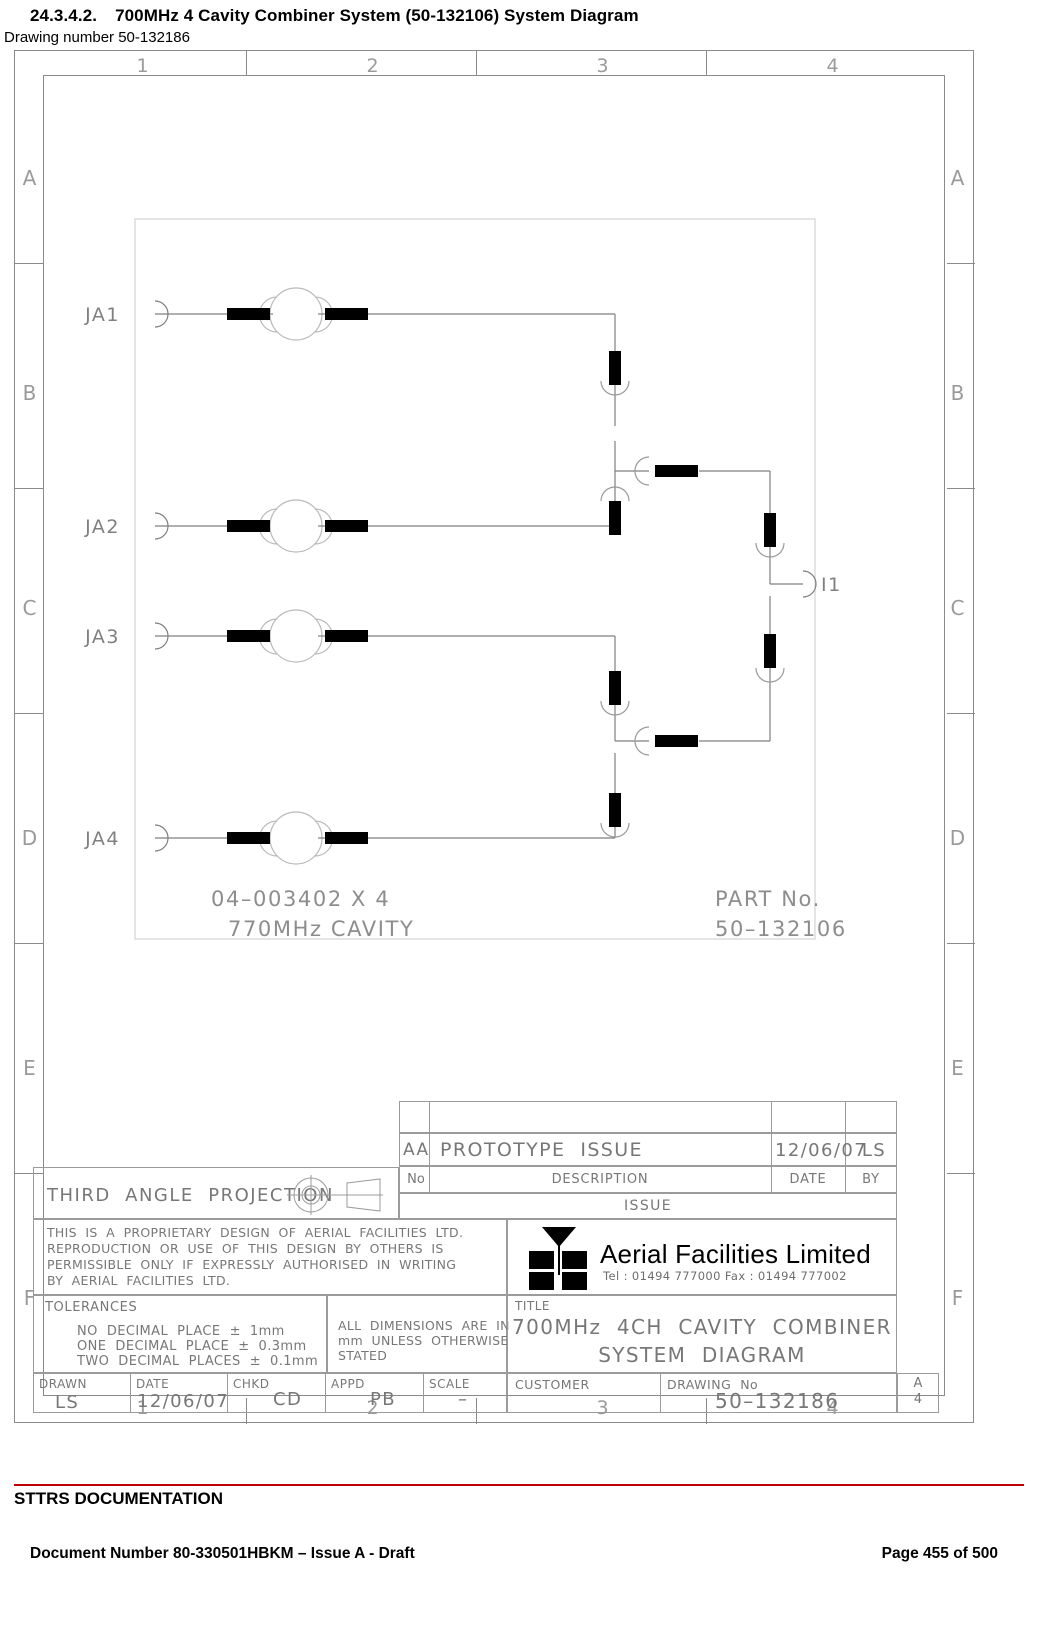 This screenshot has width=1038, height=1636. I want to click on cavity-note-line2: 770MHz CAVITY, so click(321, 929).